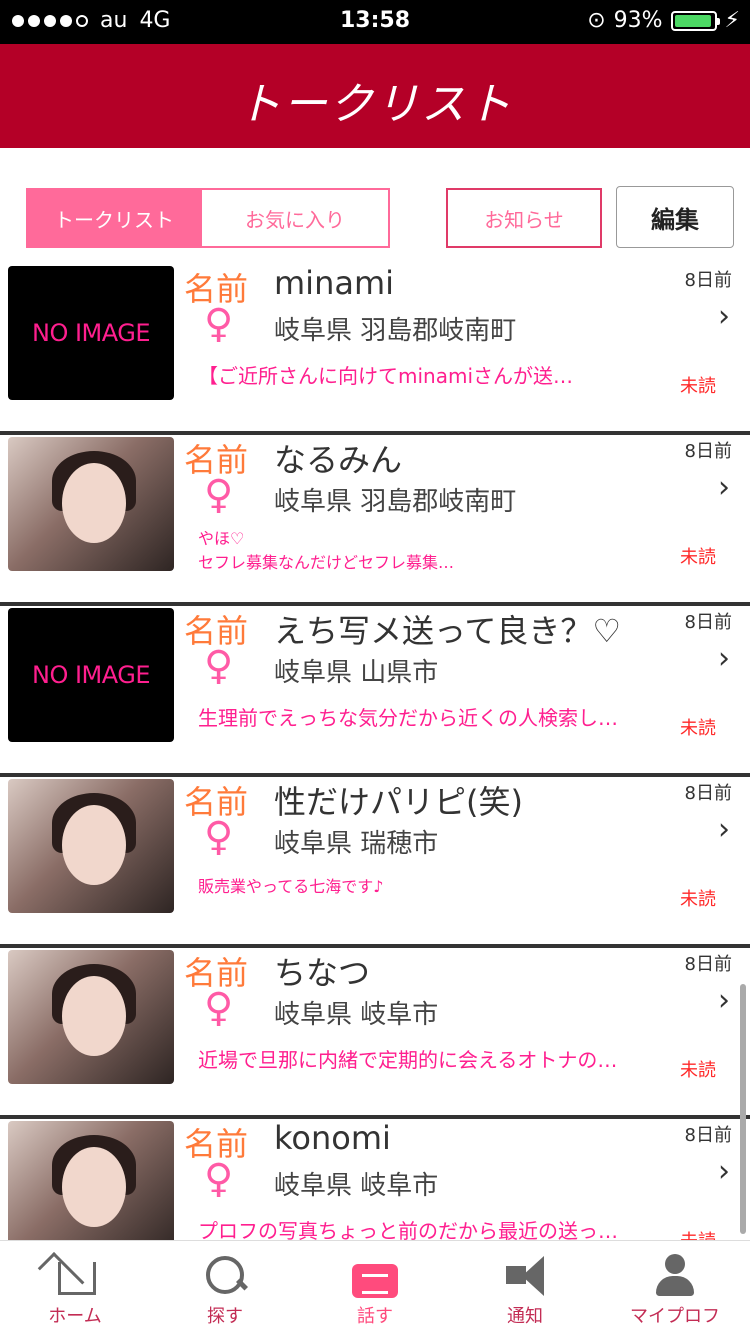 The height and width of the screenshot is (1334, 750). I want to click on rotation-lock-icon: ⊙, so click(596, 20).